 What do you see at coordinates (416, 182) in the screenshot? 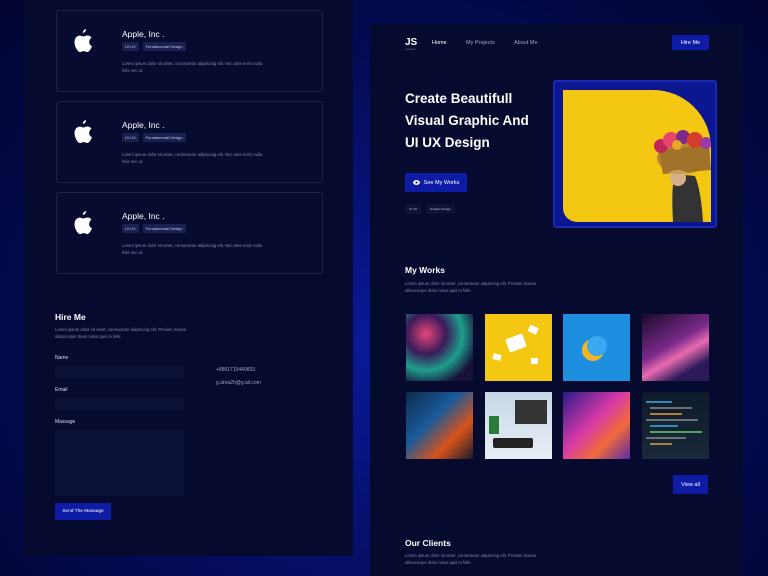
I see `eye-icon` at bounding box center [416, 182].